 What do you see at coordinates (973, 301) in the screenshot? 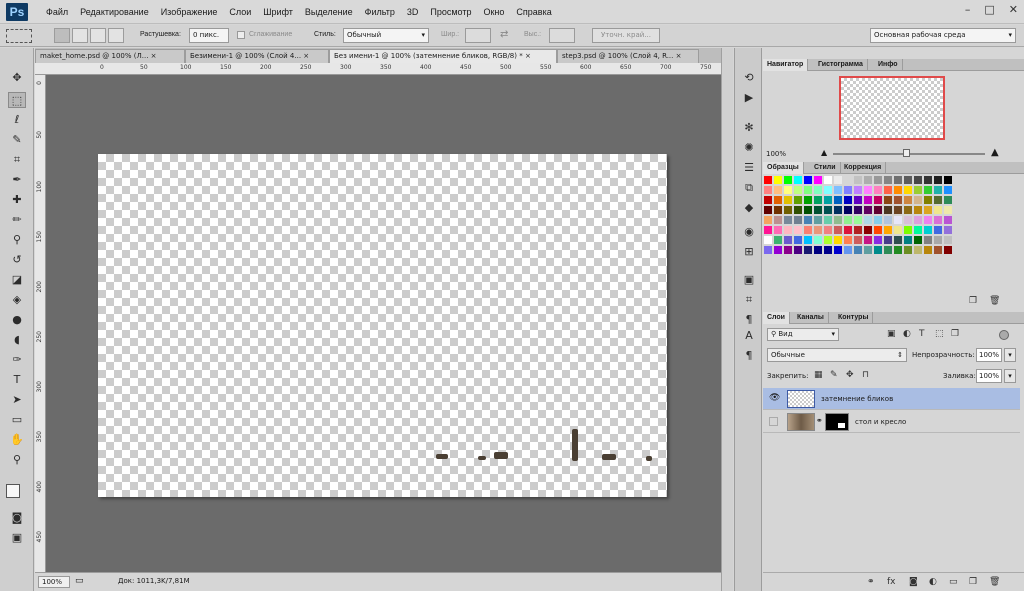
I see `new-swatch-icon: ❐` at bounding box center [973, 301].